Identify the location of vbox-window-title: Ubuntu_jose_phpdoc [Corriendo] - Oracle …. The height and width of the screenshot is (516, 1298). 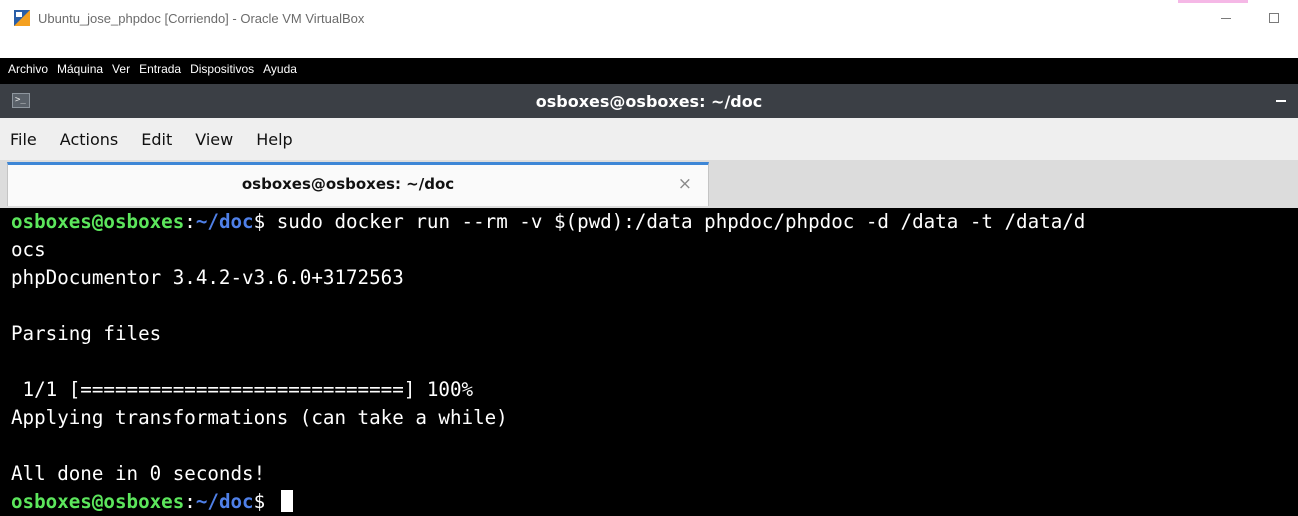
(201, 18).